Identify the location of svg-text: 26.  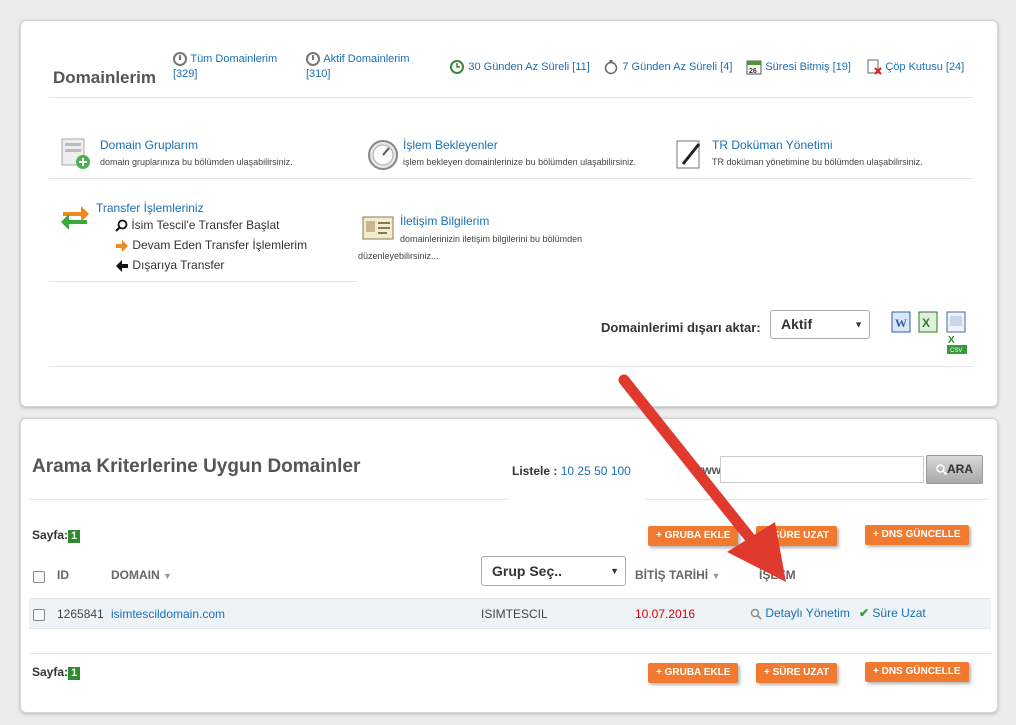
(753, 71).